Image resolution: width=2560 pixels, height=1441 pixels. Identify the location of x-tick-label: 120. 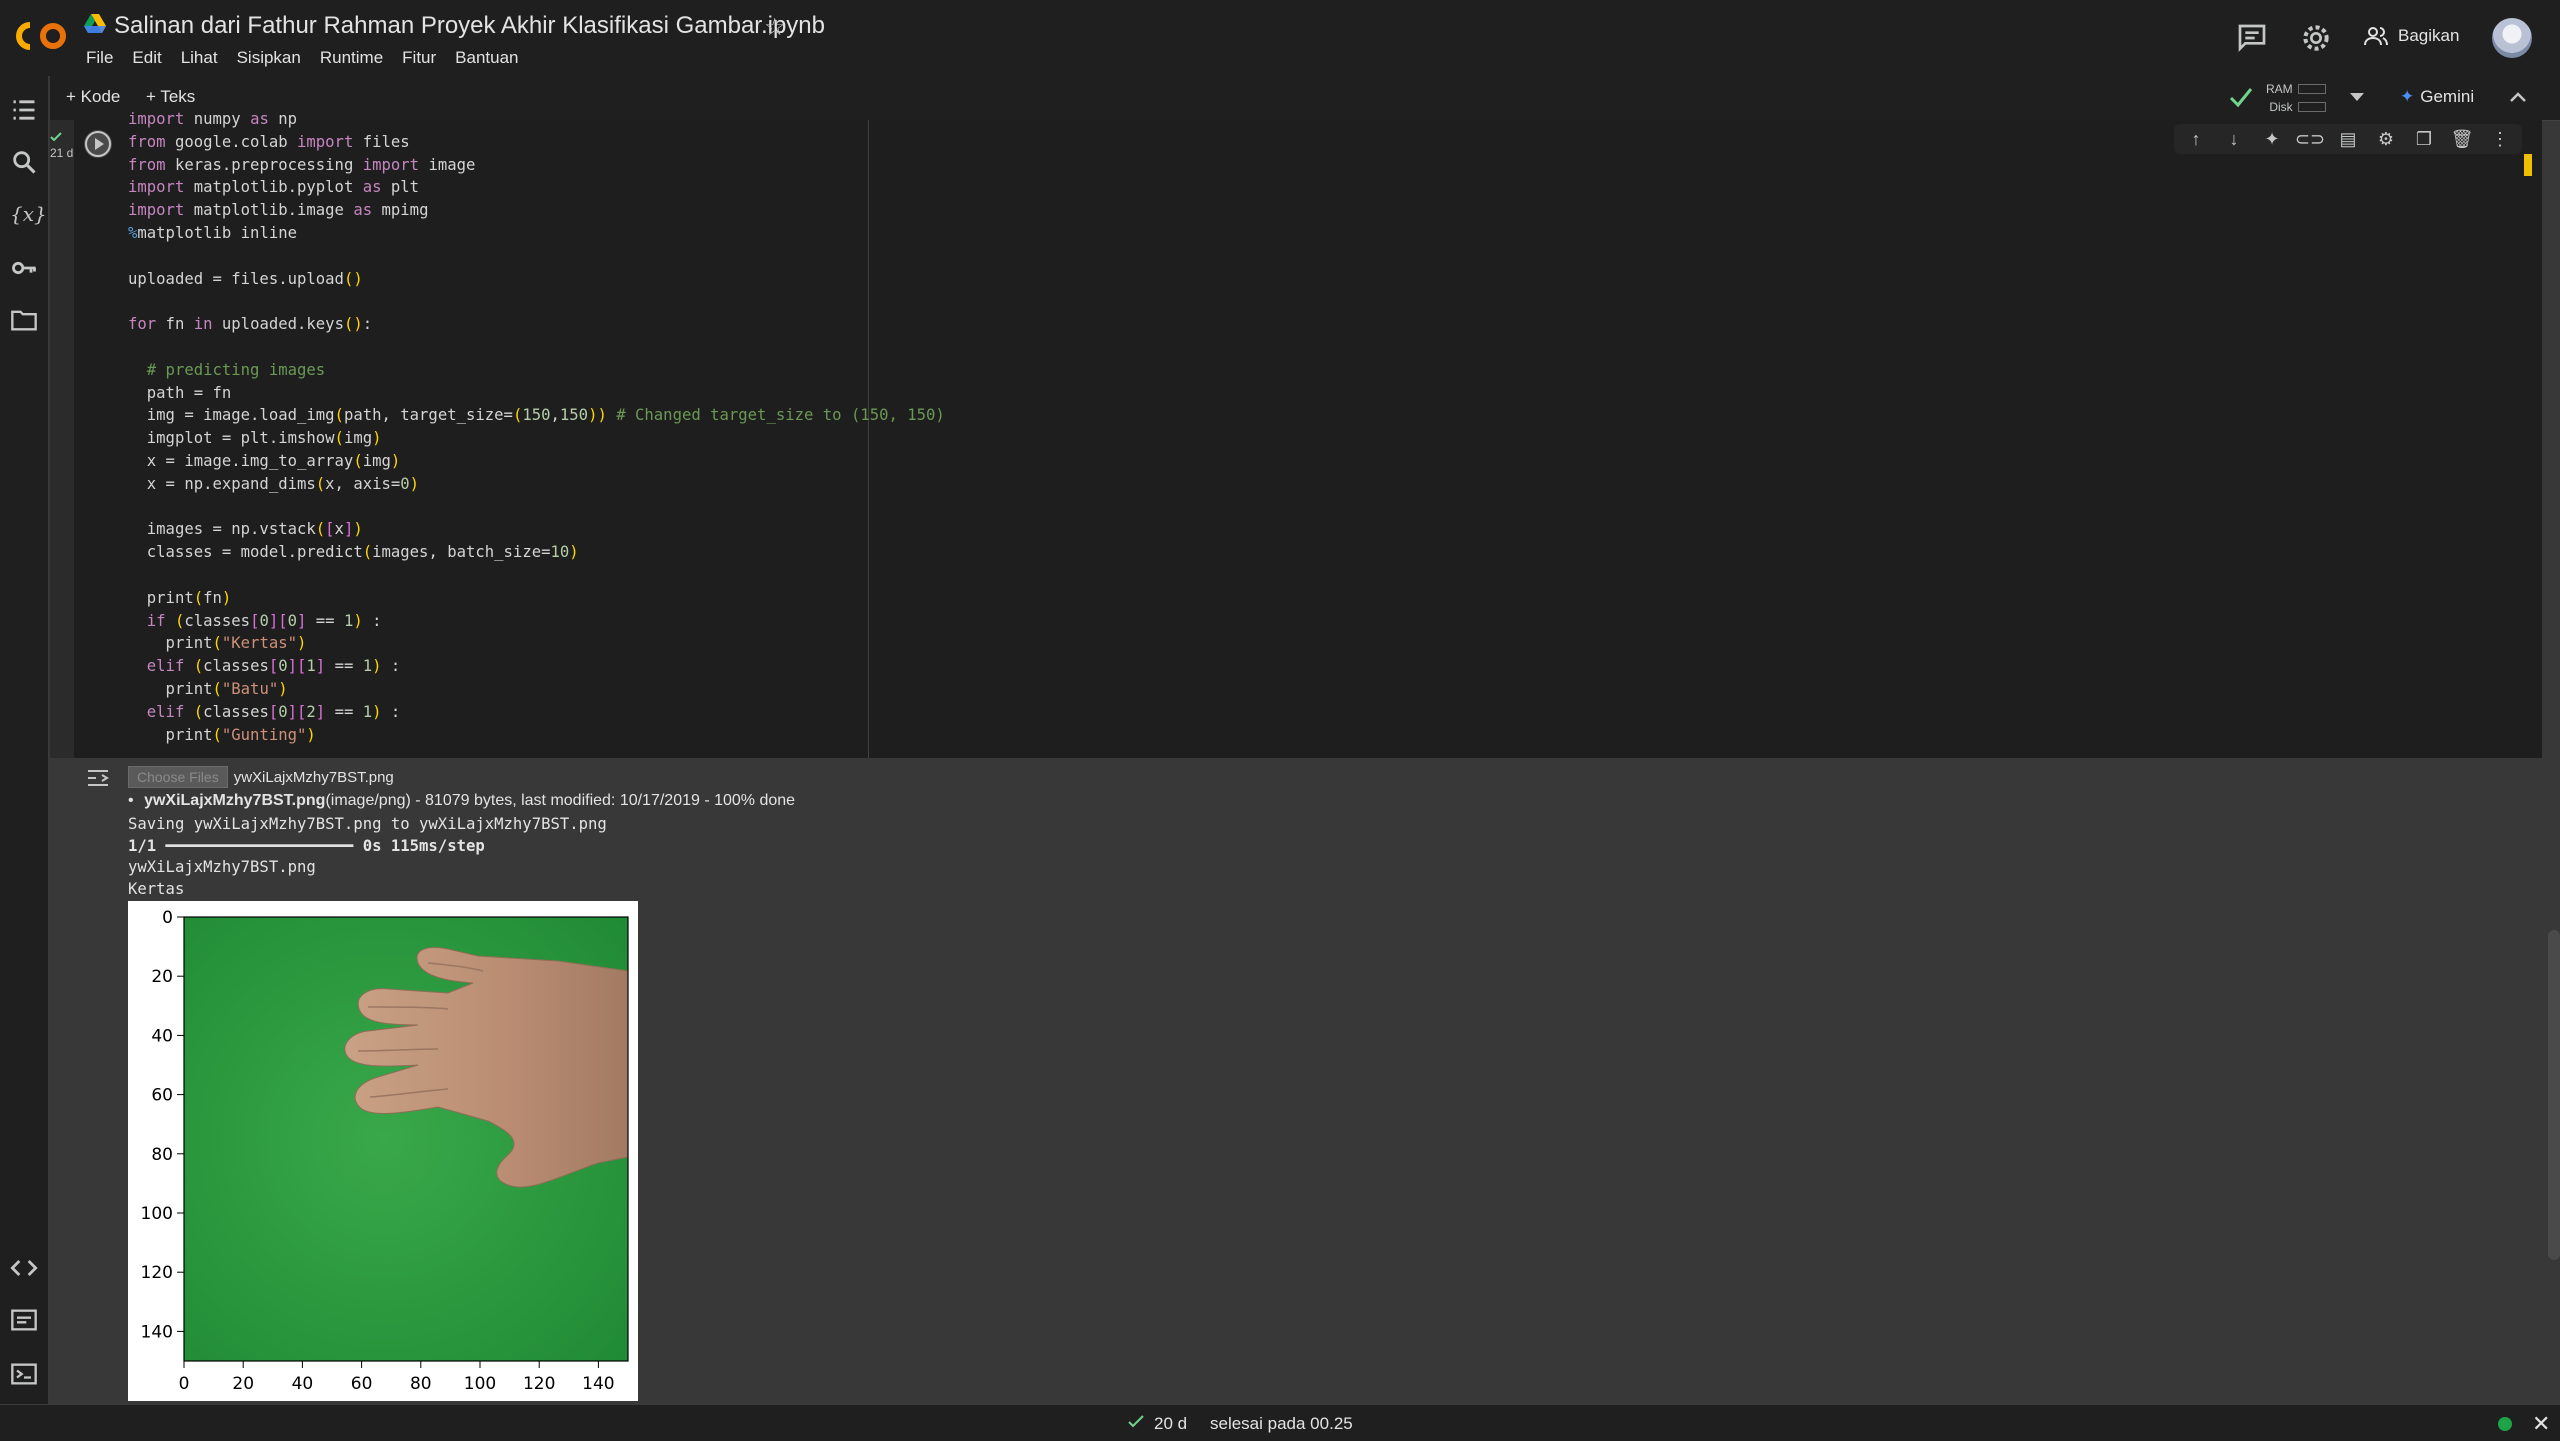
(539, 1384).